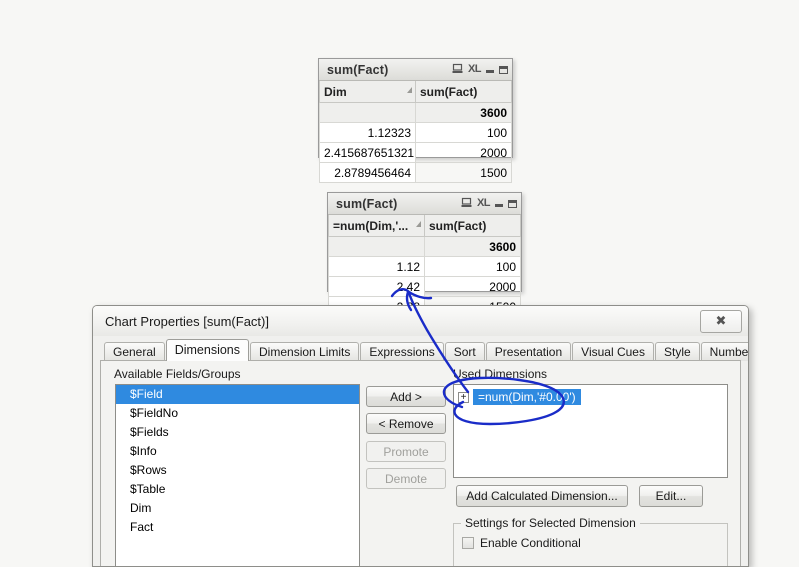 This screenshot has width=799, height=567. I want to click on chart-2-total-row: 3600, so click(424, 246).